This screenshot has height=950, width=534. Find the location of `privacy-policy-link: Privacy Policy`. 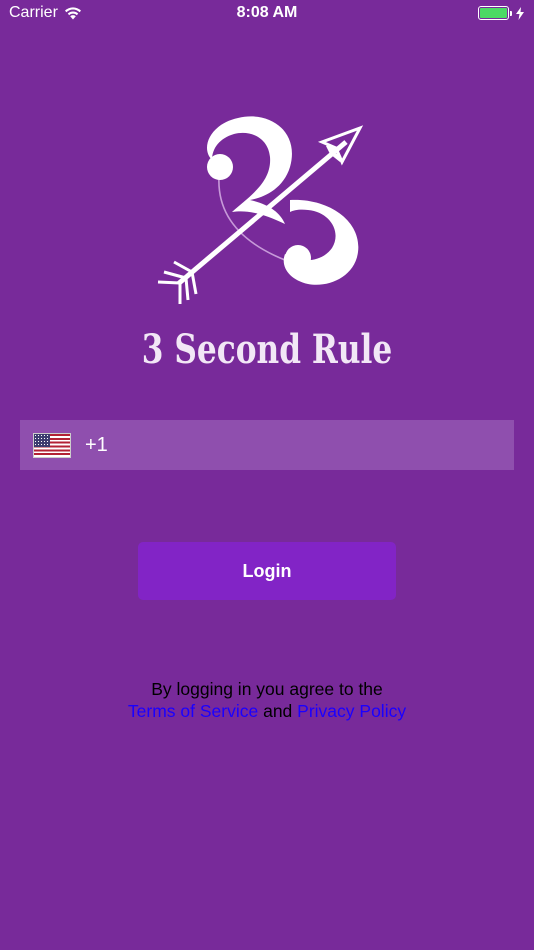

privacy-policy-link: Privacy Policy is located at coordinates (351, 711).